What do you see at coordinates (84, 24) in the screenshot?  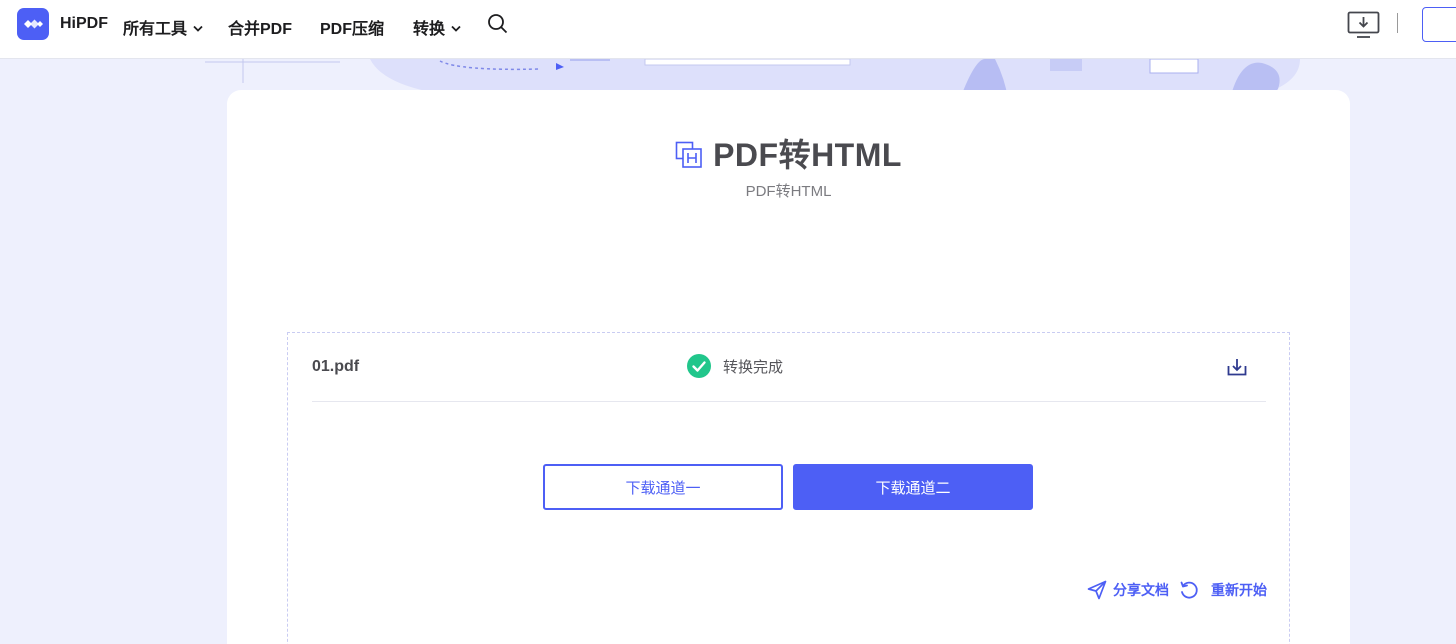 I see `brand-name: HiPDF` at bounding box center [84, 24].